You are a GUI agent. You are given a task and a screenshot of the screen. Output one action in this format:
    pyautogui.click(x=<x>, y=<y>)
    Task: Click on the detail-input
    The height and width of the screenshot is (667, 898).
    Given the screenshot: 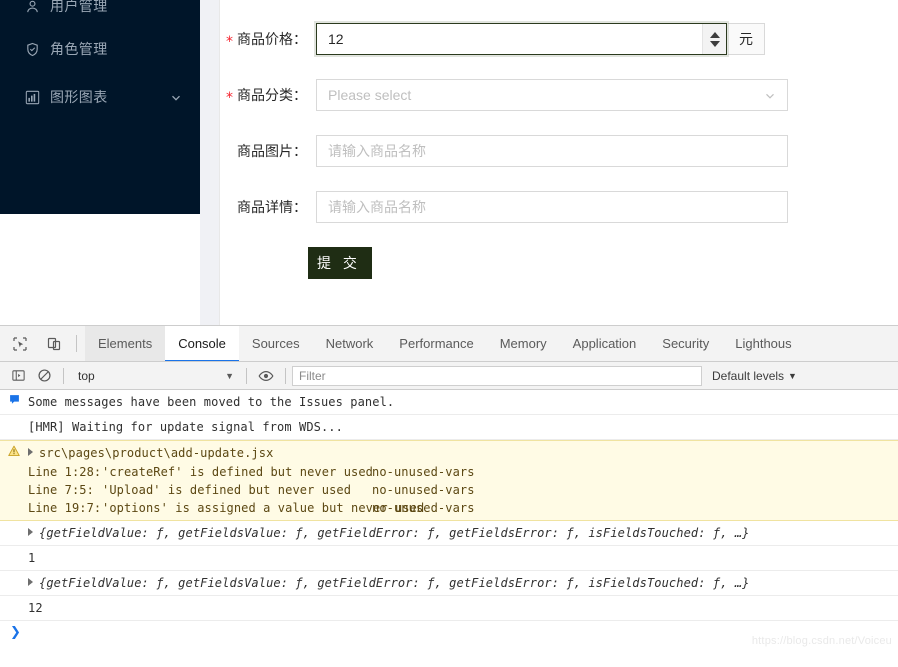 What is the action you would take?
    pyautogui.click(x=552, y=207)
    